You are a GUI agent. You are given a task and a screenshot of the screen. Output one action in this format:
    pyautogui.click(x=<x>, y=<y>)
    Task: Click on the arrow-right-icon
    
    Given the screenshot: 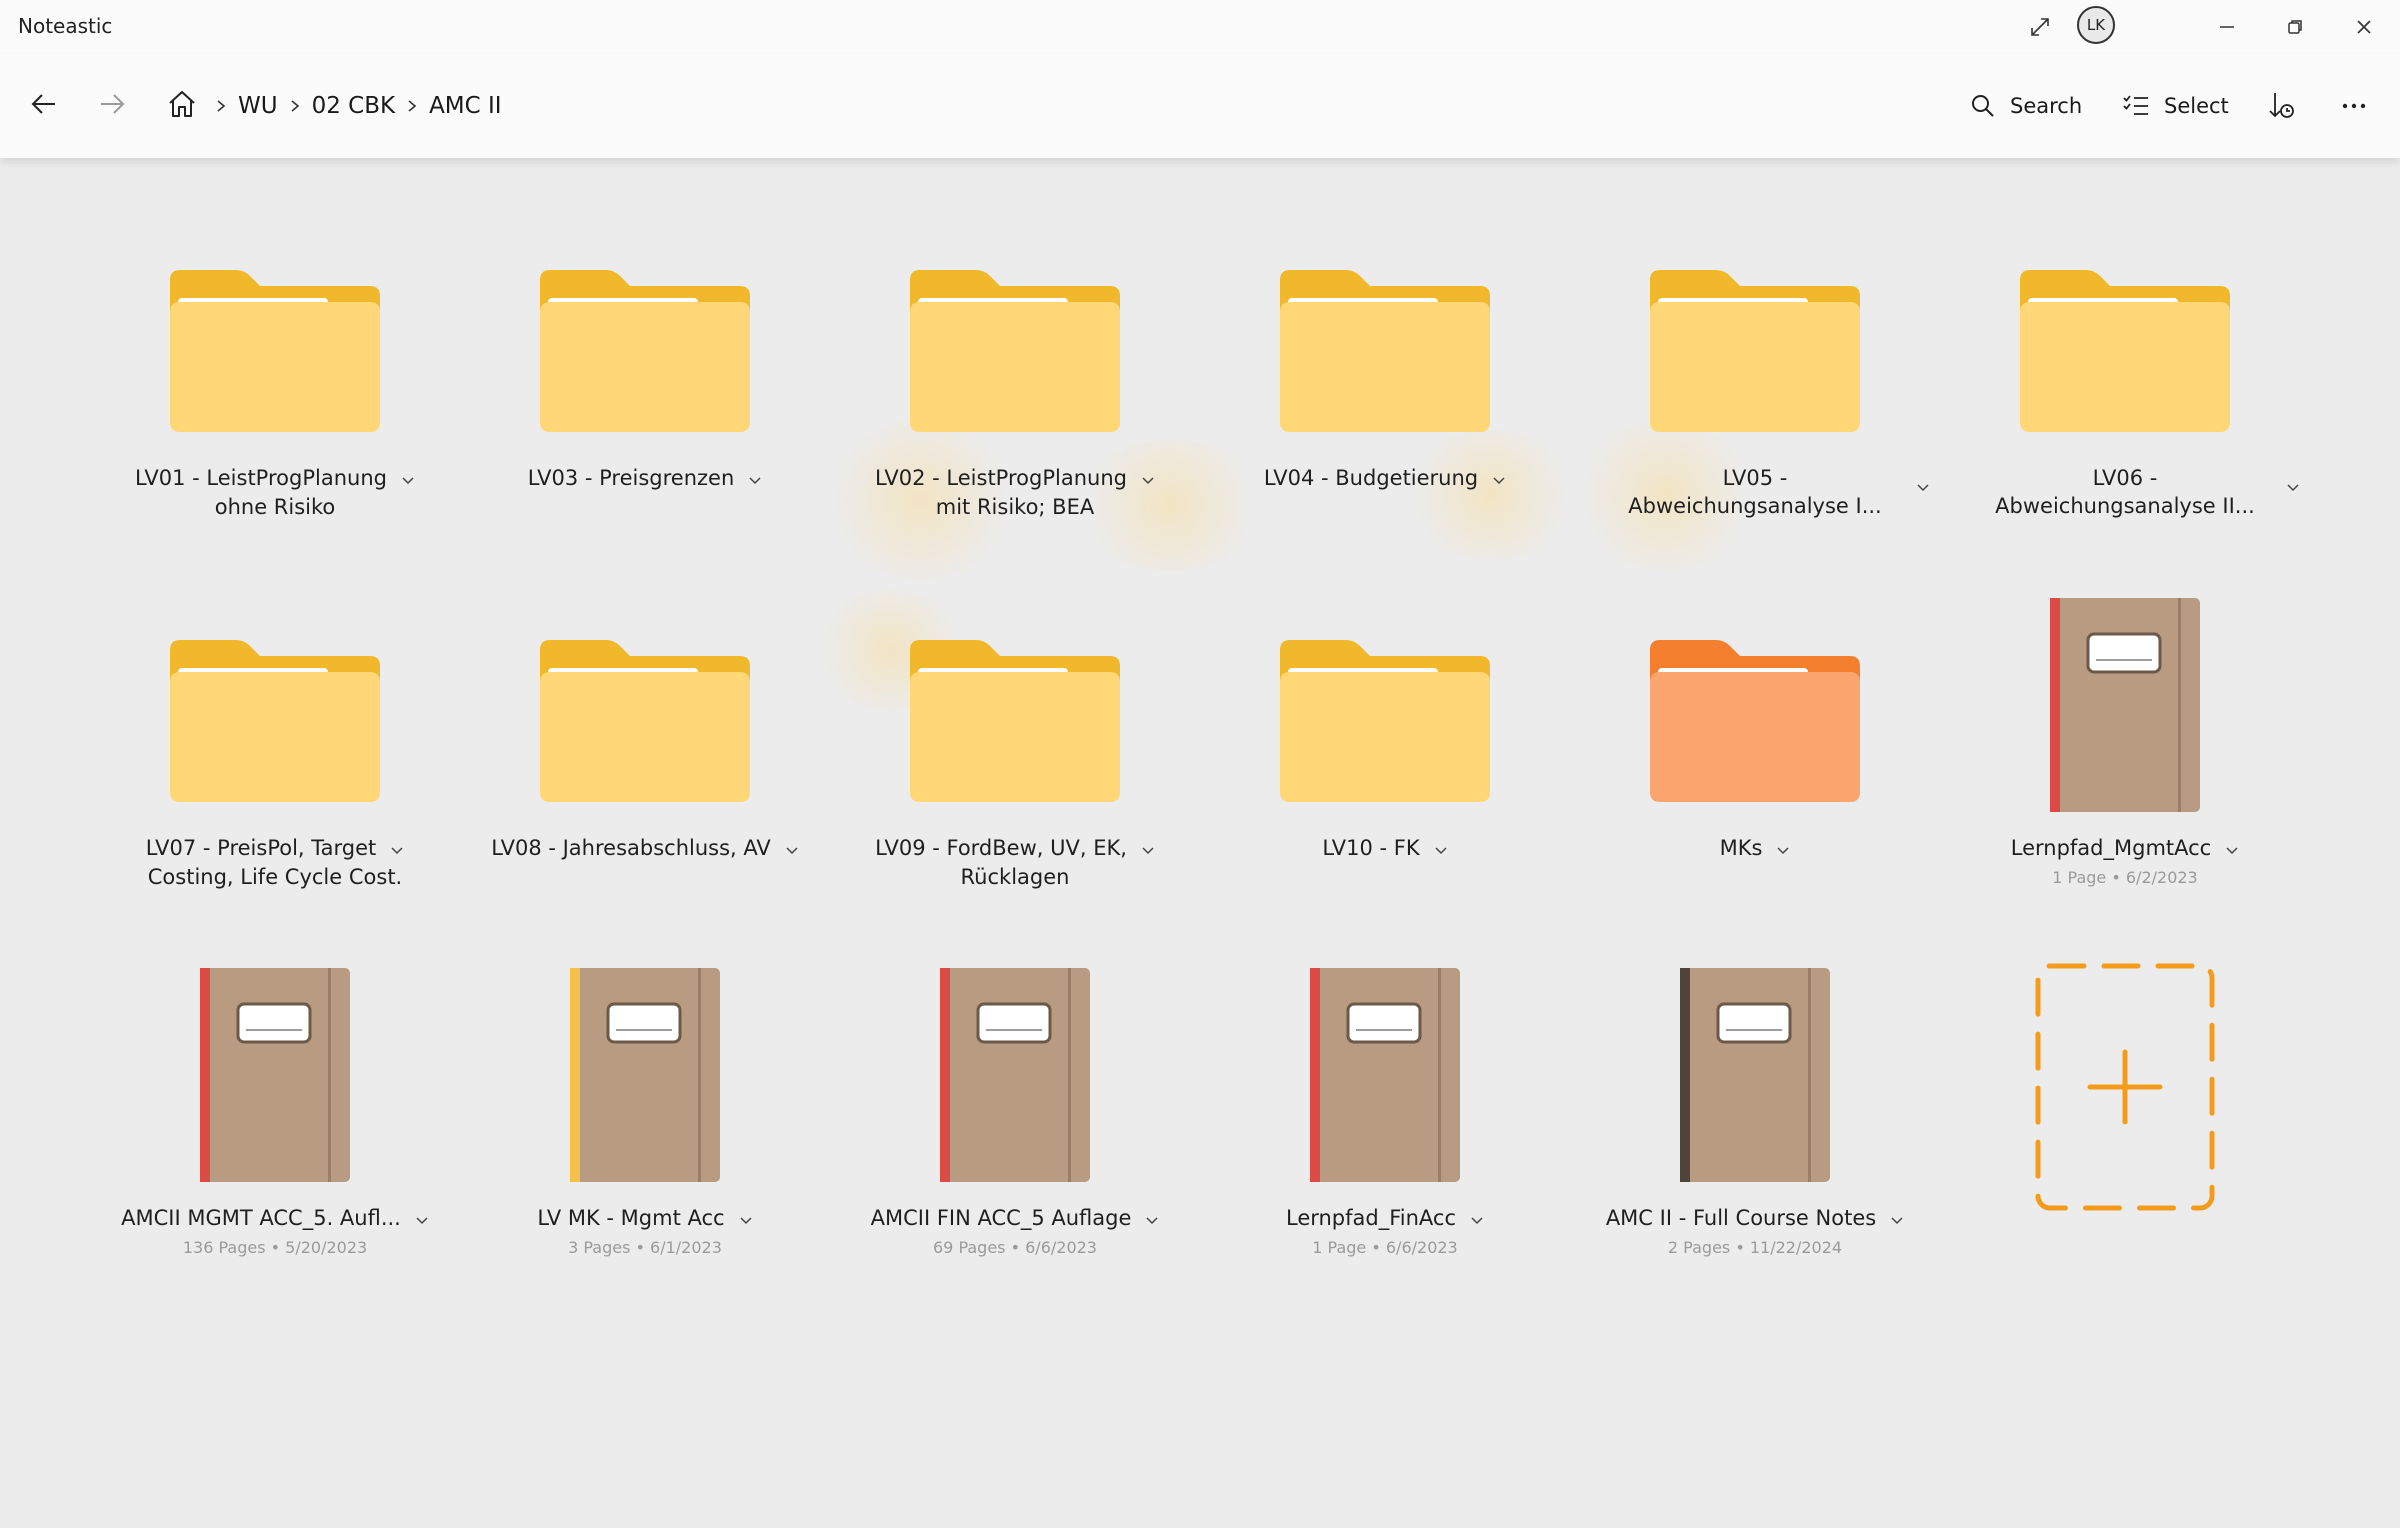 What is the action you would take?
    pyautogui.click(x=113, y=104)
    